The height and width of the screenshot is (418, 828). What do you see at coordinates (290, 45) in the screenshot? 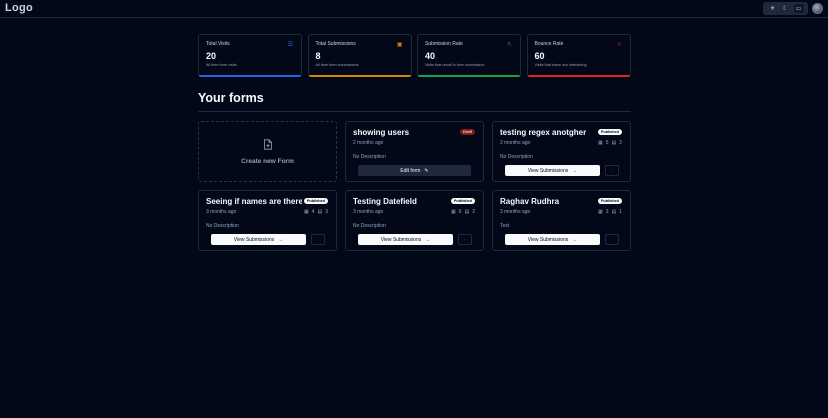
I see `eye-icon: ☰` at bounding box center [290, 45].